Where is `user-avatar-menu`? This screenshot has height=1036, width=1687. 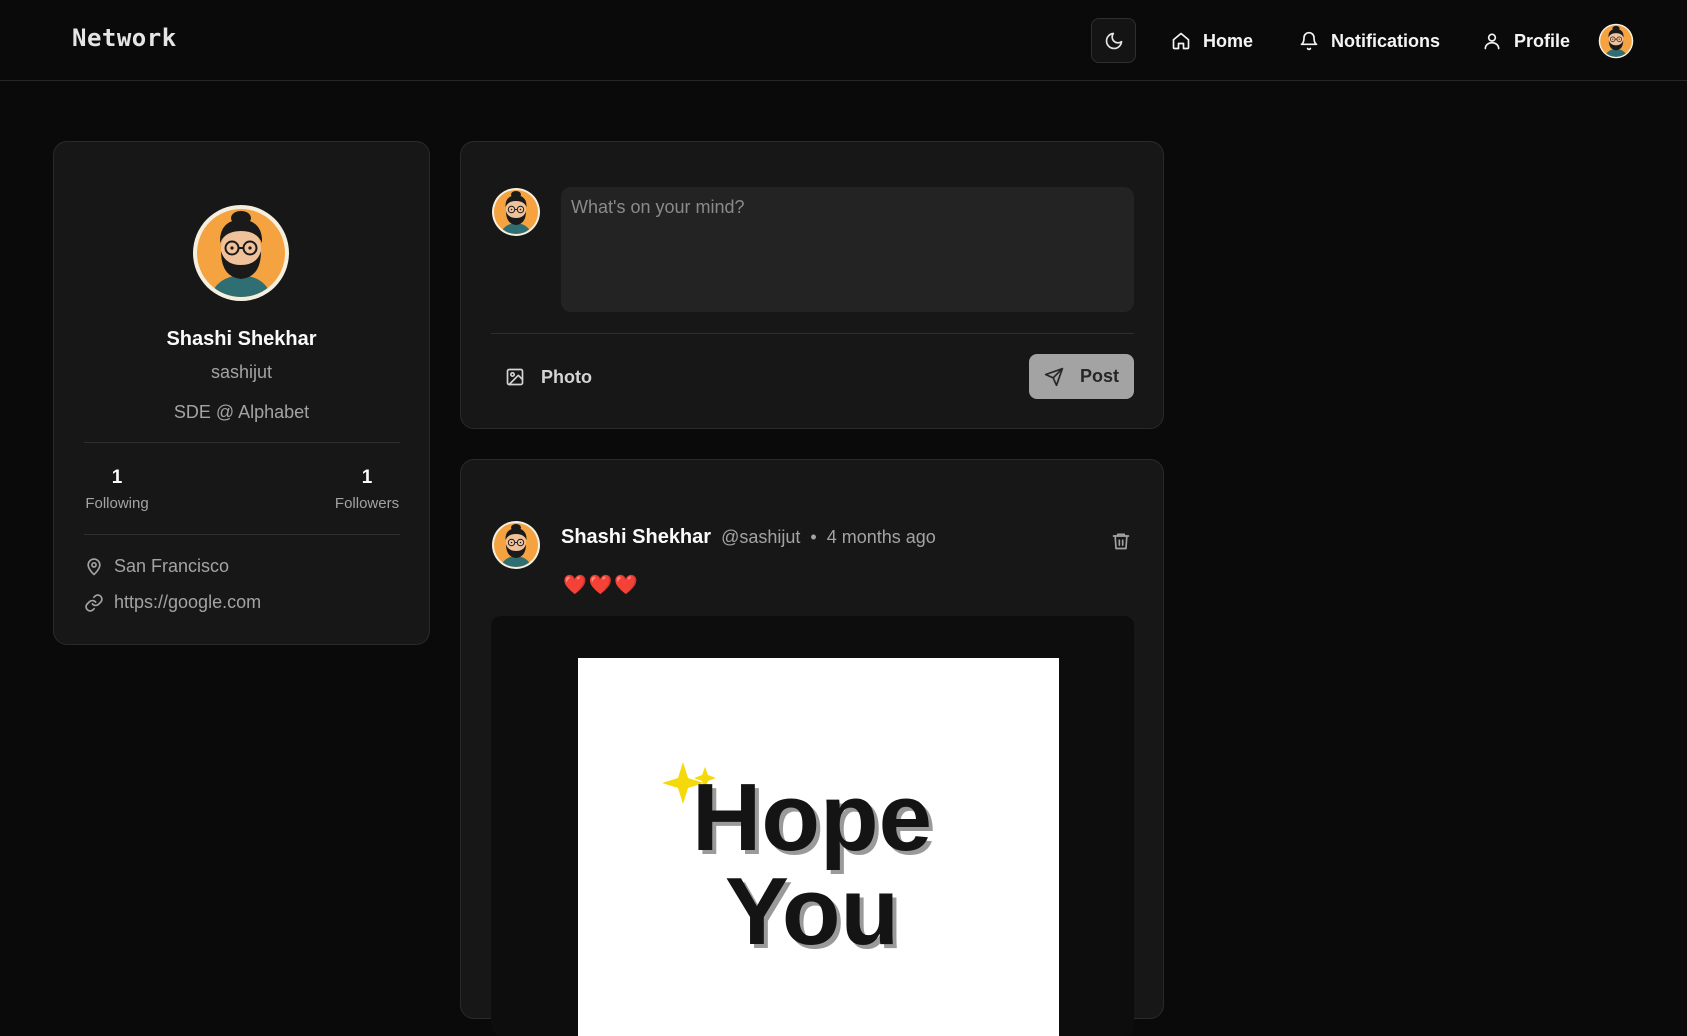 user-avatar-menu is located at coordinates (1616, 41).